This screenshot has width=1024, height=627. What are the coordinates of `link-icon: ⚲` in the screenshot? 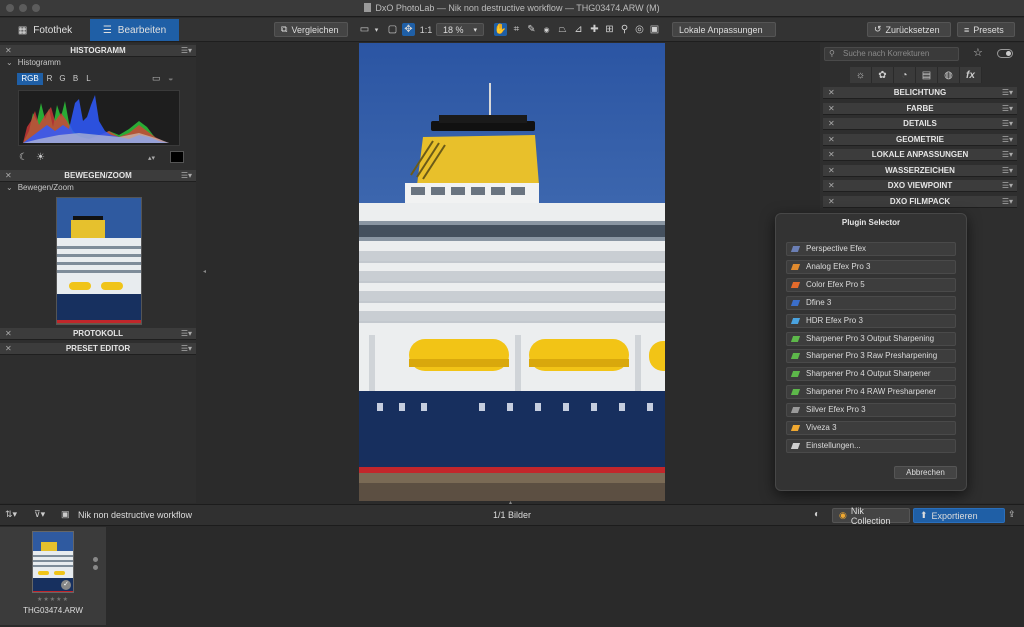 It's located at (624, 29).